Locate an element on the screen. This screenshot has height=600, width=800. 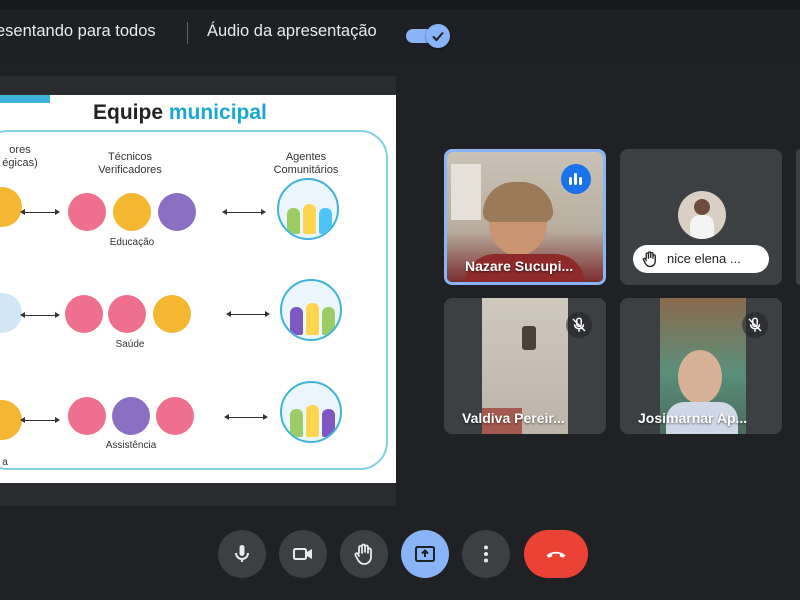
mic-button is located at coordinates (242, 554).